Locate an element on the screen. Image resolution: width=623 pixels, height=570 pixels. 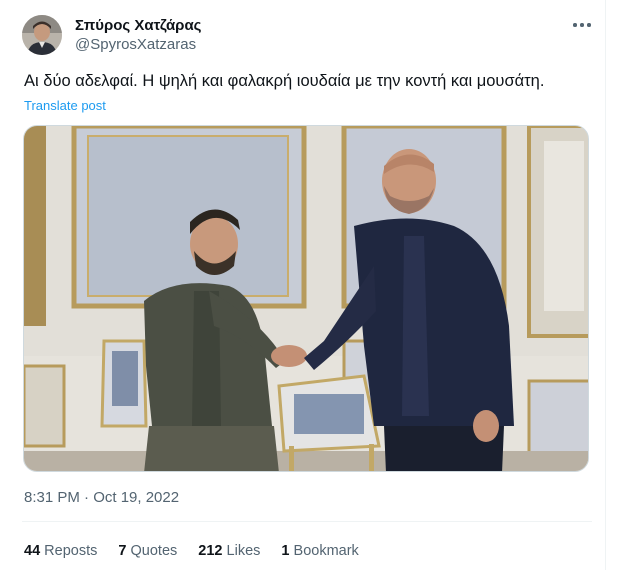
divider is located at coordinates (307, 521).